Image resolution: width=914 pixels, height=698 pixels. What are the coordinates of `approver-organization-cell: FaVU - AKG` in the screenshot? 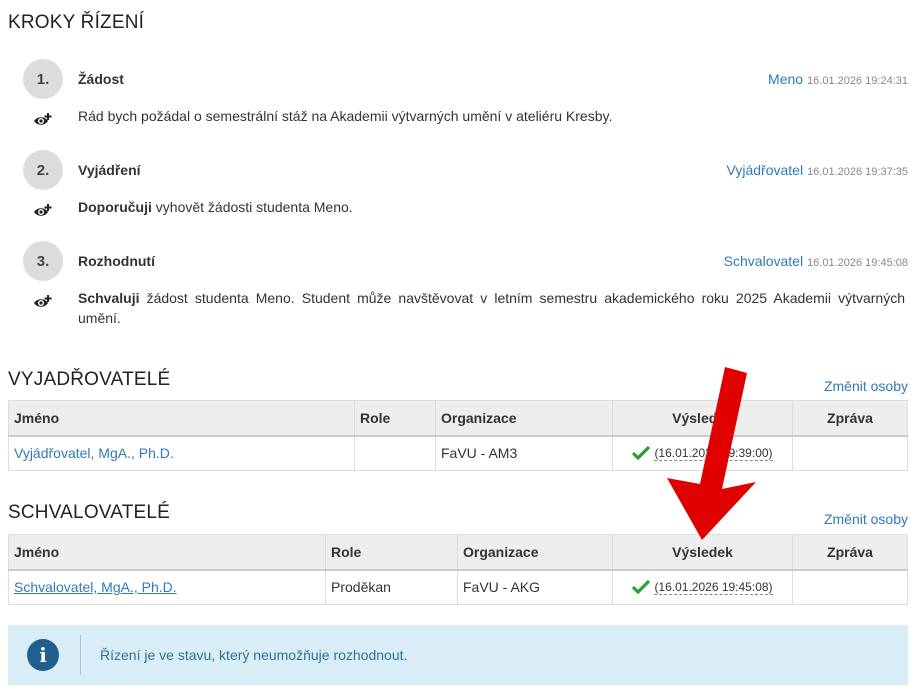 It's located at (535, 587).